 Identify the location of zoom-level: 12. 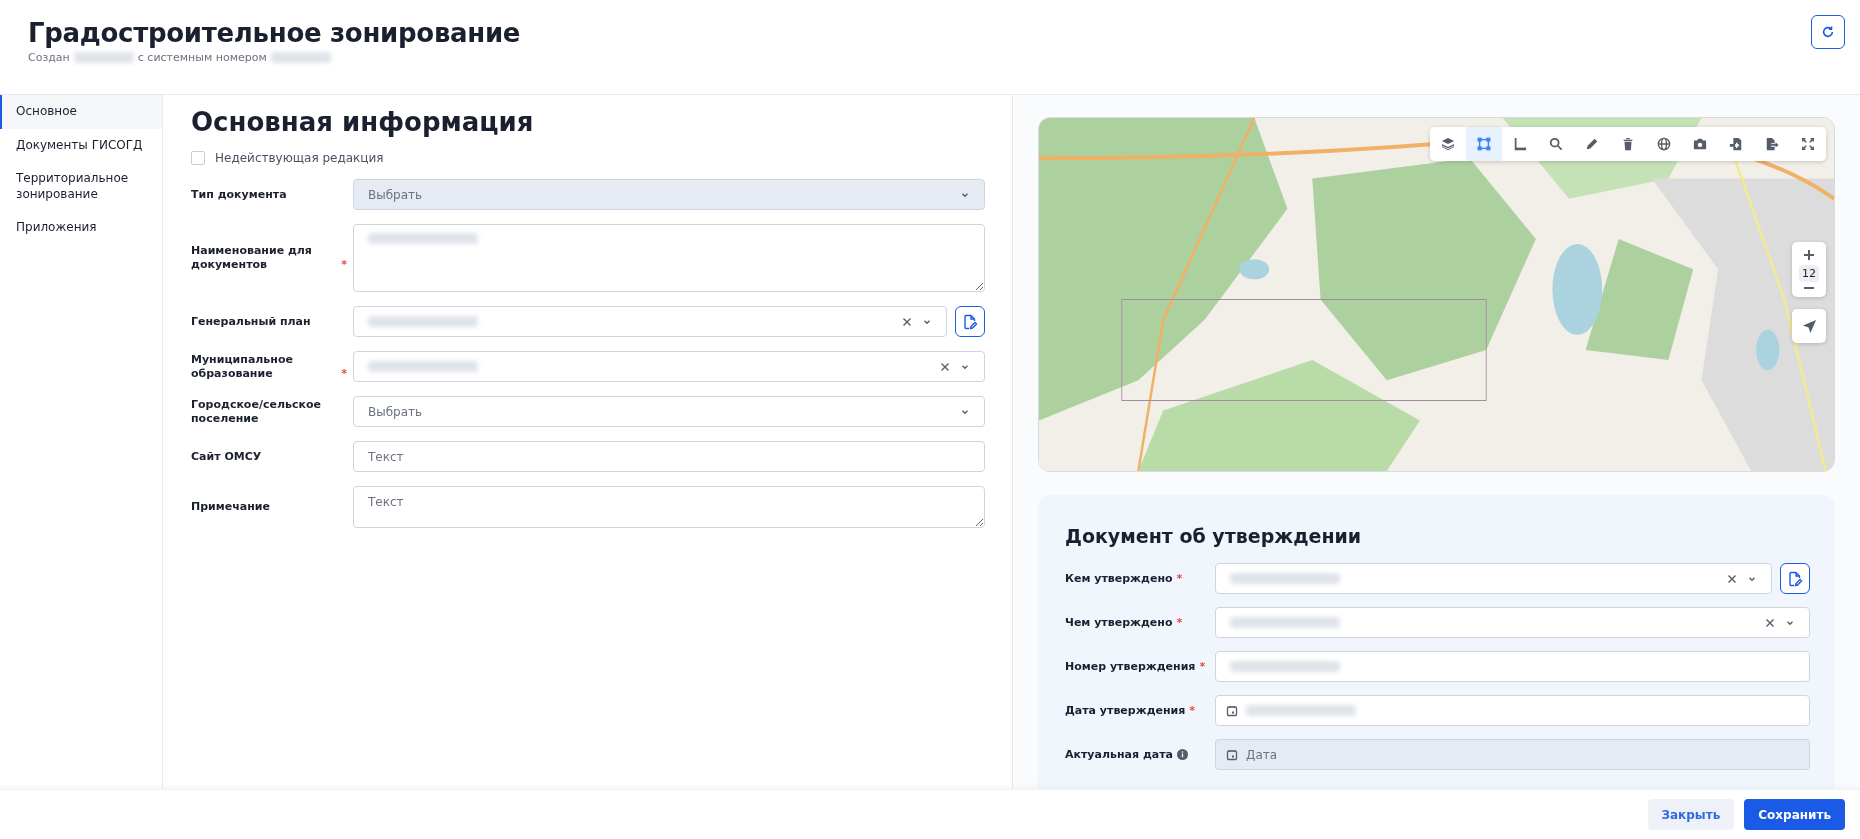
(1809, 273).